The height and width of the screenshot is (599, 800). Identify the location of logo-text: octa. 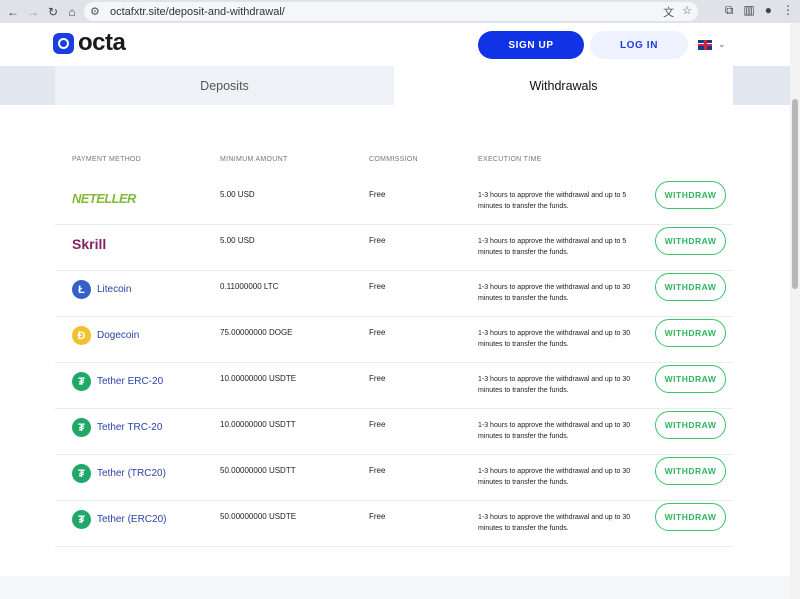
(102, 42).